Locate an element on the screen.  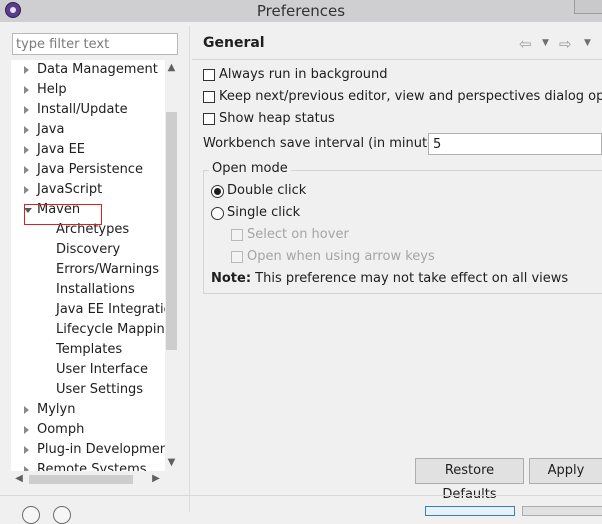
open-arrow-keys-label: Open when using arrow keys is located at coordinates (341, 256).